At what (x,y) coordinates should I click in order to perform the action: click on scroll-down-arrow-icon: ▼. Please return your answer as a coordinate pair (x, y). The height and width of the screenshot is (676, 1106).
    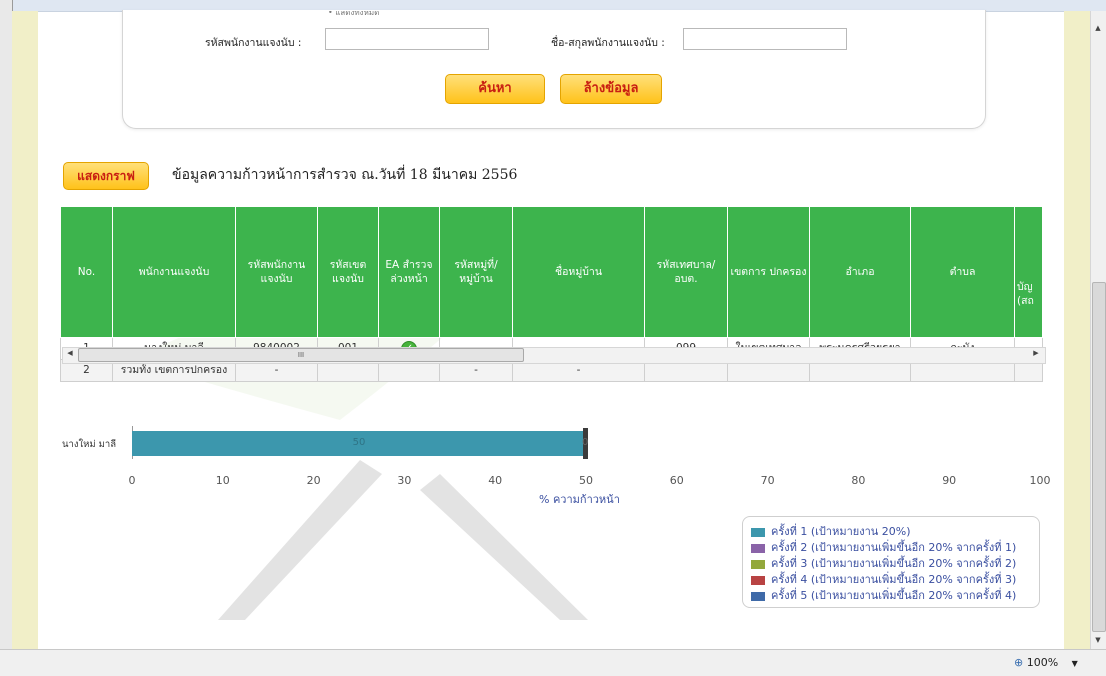
    Looking at the image, I should click on (1098, 640).